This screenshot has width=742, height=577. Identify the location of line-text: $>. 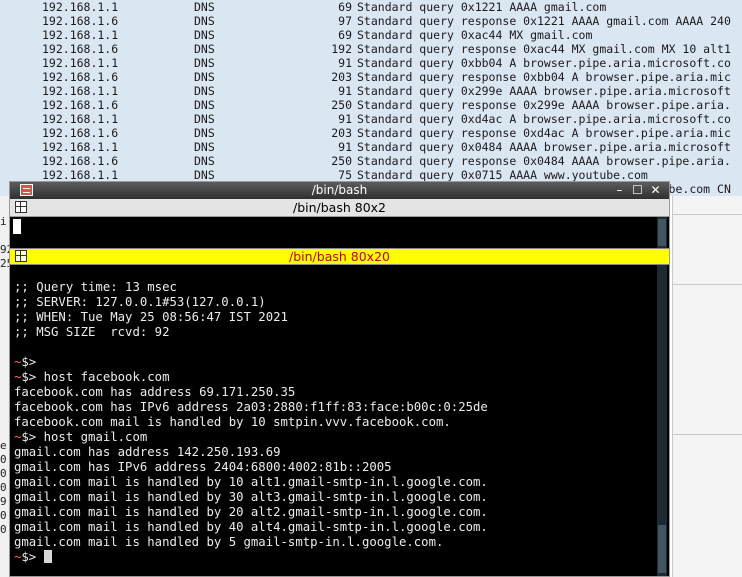
(29, 362).